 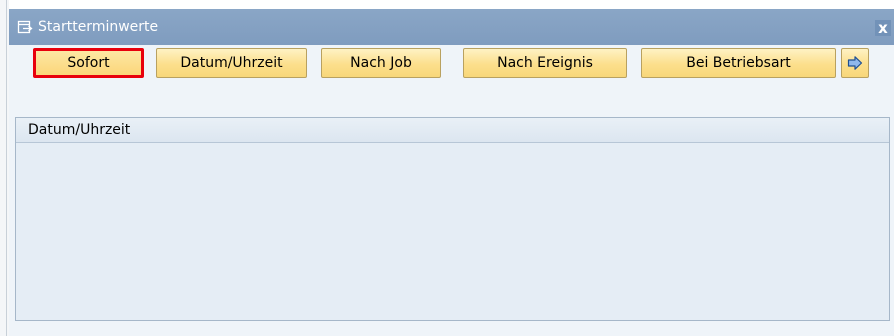 I want to click on left-frame-edge, so click(x=4, y=168).